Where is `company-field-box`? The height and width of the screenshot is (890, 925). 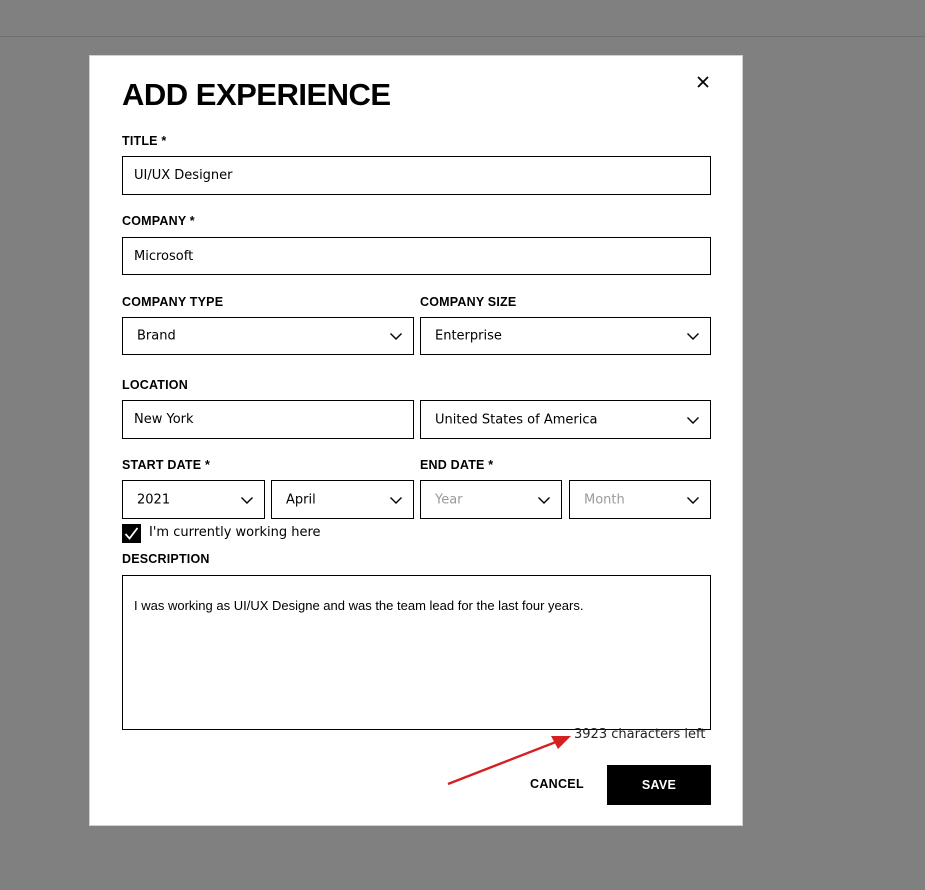
company-field-box is located at coordinates (416, 256).